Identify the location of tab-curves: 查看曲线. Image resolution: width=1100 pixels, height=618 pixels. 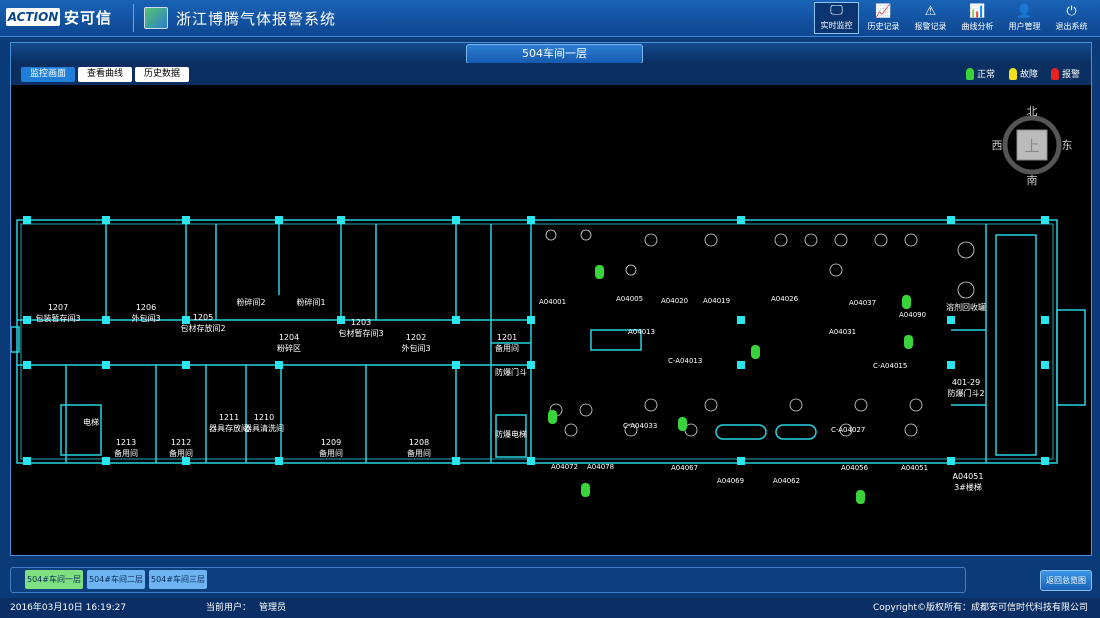
(105, 74).